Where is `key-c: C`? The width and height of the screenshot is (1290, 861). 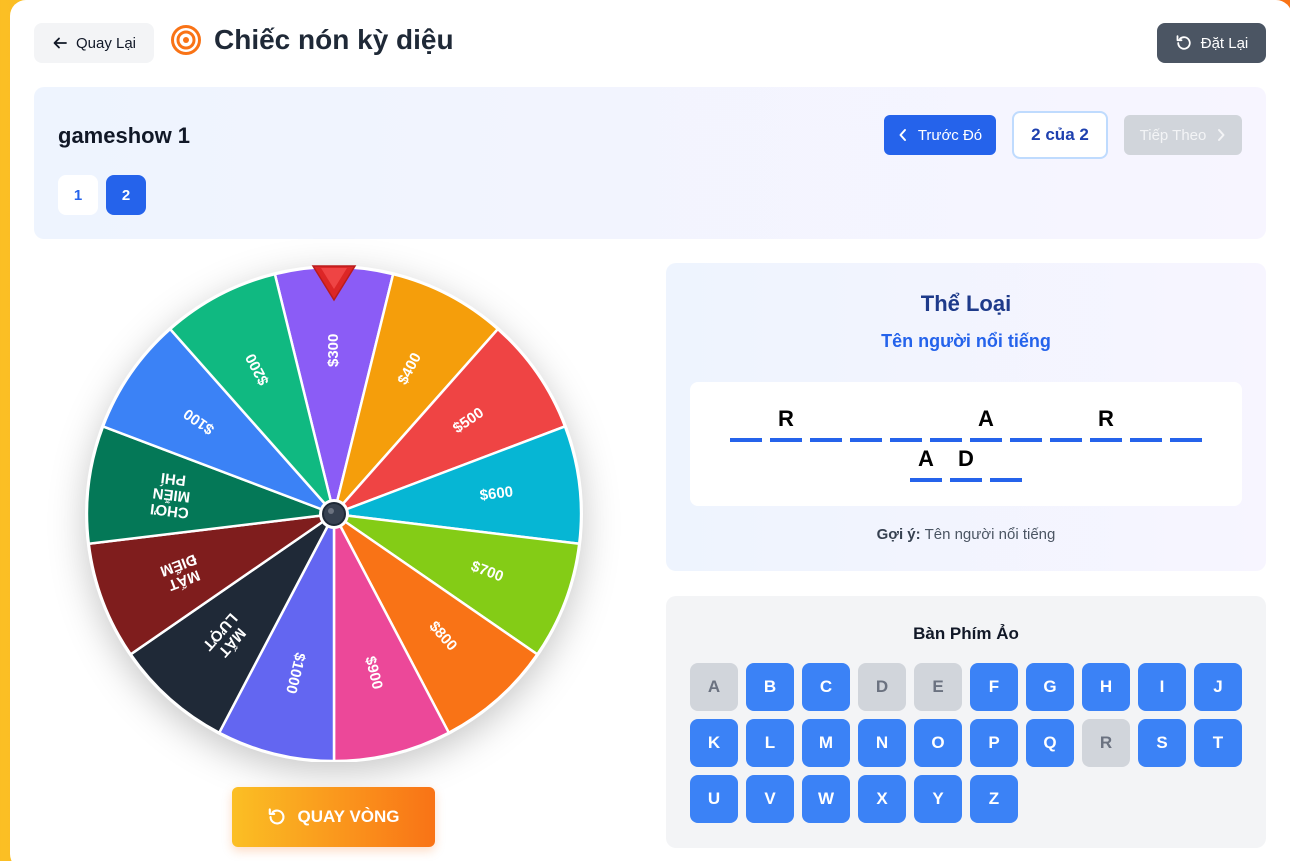
key-c: C is located at coordinates (826, 687).